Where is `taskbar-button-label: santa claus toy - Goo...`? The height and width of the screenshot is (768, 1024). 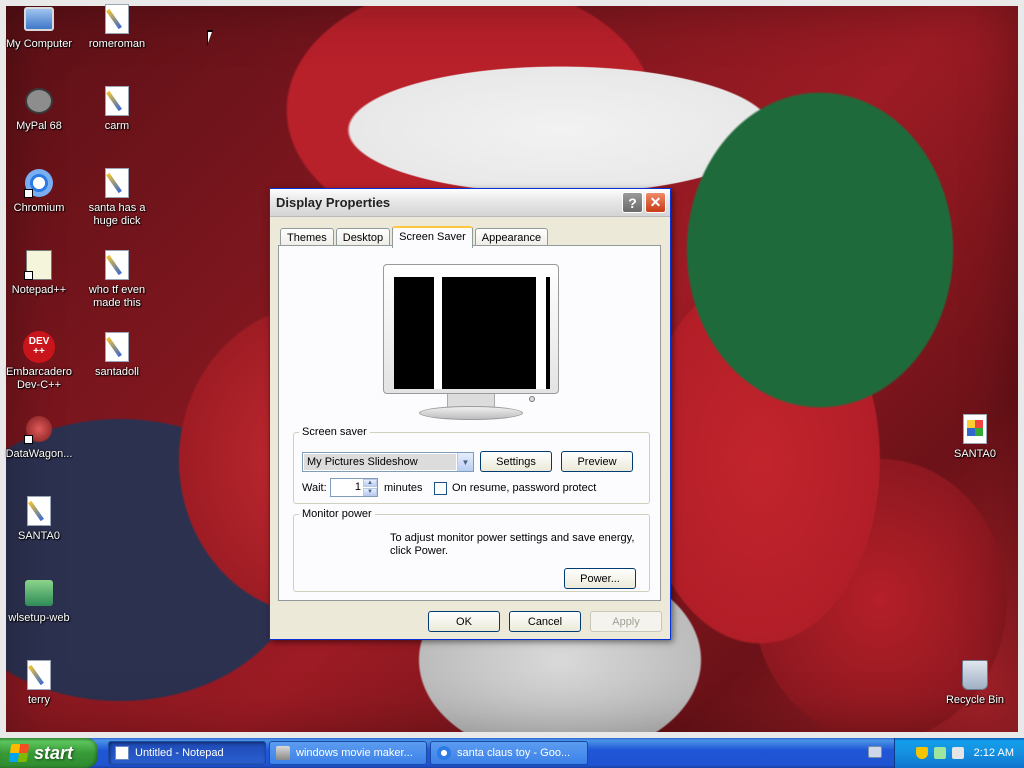 taskbar-button-label: santa claus toy - Goo... is located at coordinates (514, 753).